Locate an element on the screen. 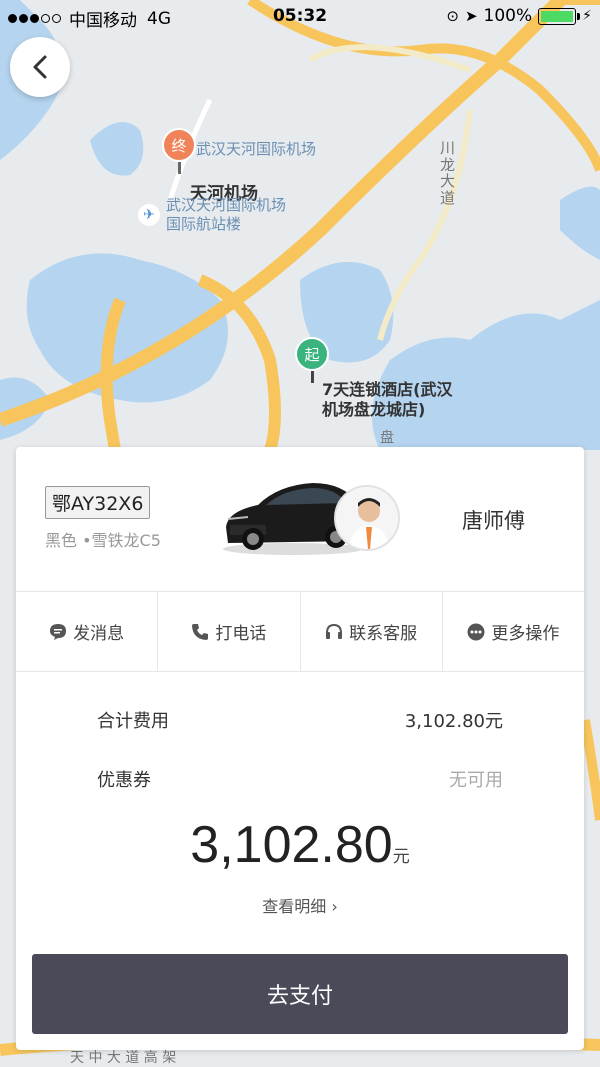  driver-avatar is located at coordinates (367, 518).